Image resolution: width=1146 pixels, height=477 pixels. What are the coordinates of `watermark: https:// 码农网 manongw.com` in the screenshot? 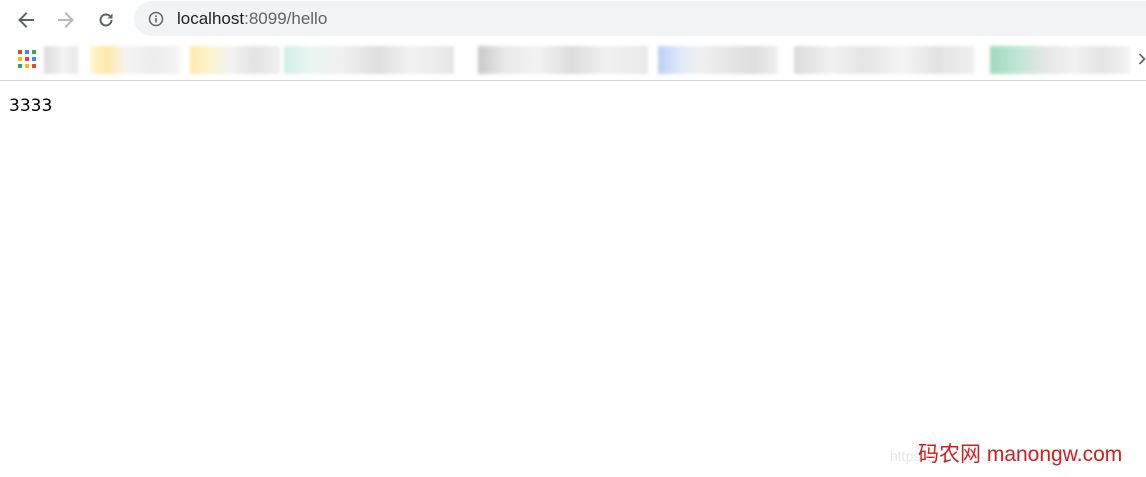 It's located at (1016, 453).